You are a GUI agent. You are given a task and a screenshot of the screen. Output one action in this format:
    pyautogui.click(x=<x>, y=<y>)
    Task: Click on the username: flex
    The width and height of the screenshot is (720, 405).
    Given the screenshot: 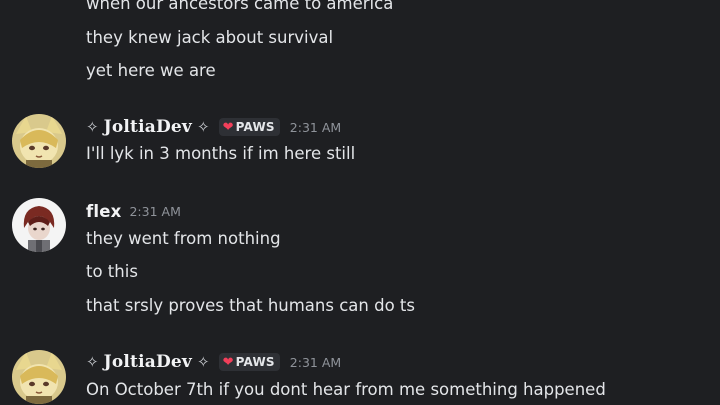 What is the action you would take?
    pyautogui.click(x=103, y=211)
    